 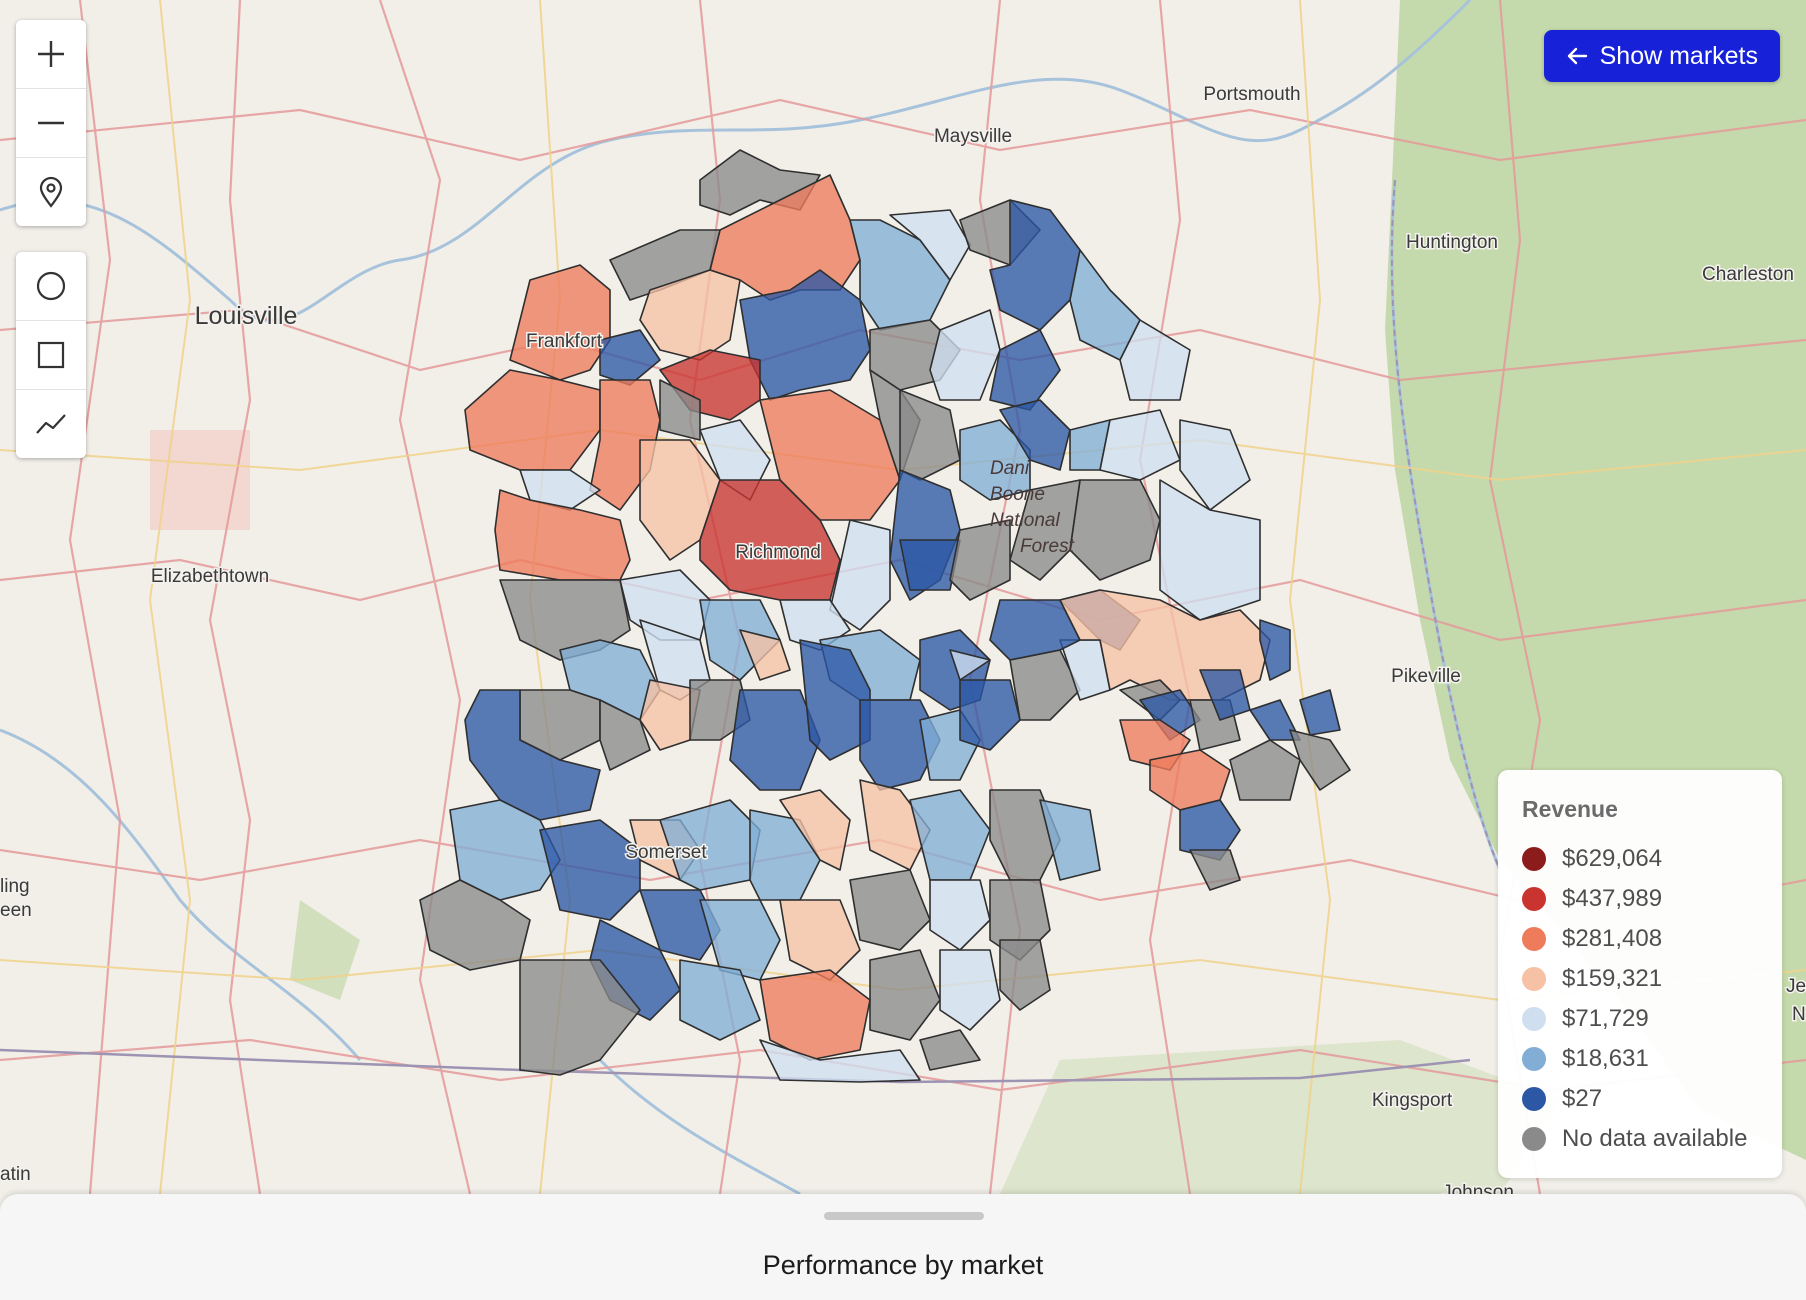 I want to click on park-label-line: Forest, so click(x=1047, y=546).